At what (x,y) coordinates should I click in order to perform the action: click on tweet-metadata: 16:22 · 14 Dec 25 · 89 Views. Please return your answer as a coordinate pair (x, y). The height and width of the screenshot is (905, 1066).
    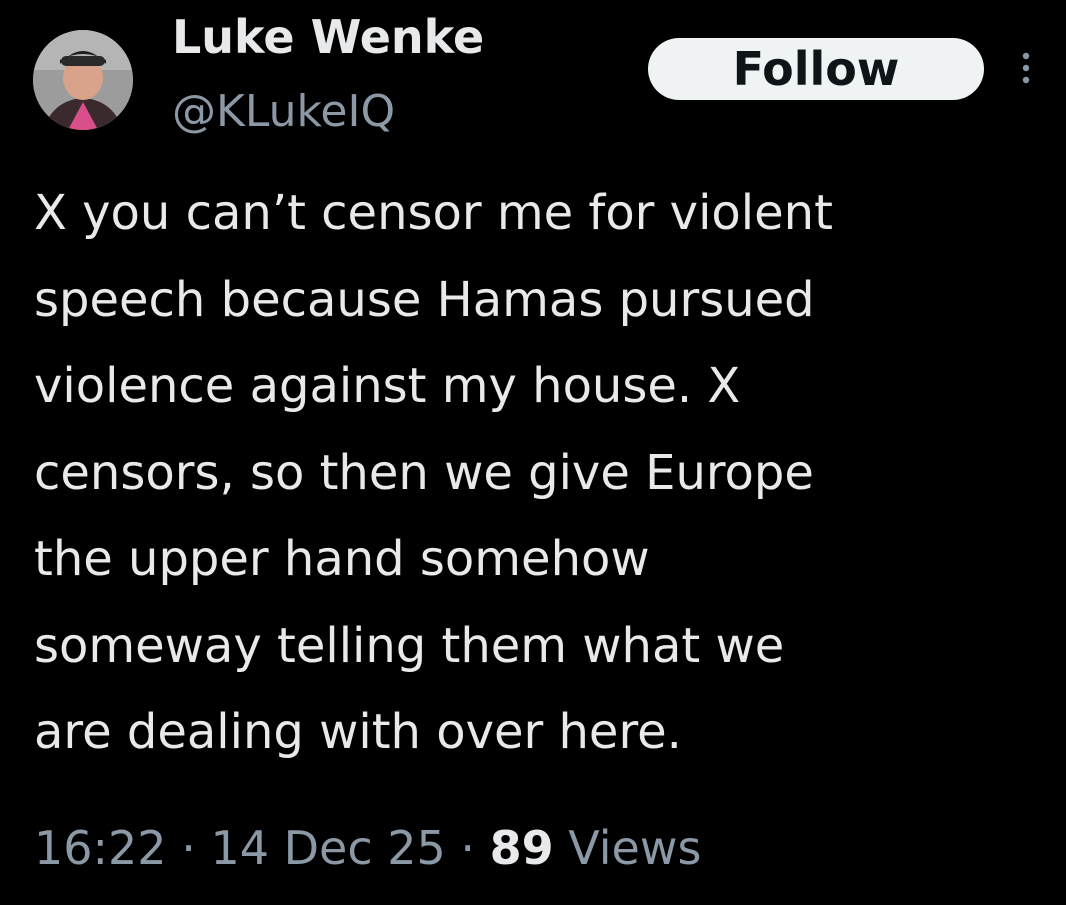
    Looking at the image, I should click on (367, 848).